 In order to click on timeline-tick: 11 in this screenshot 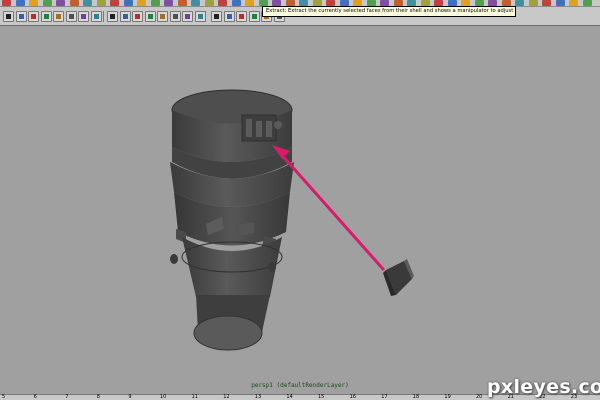, I will do `click(194, 397)`.